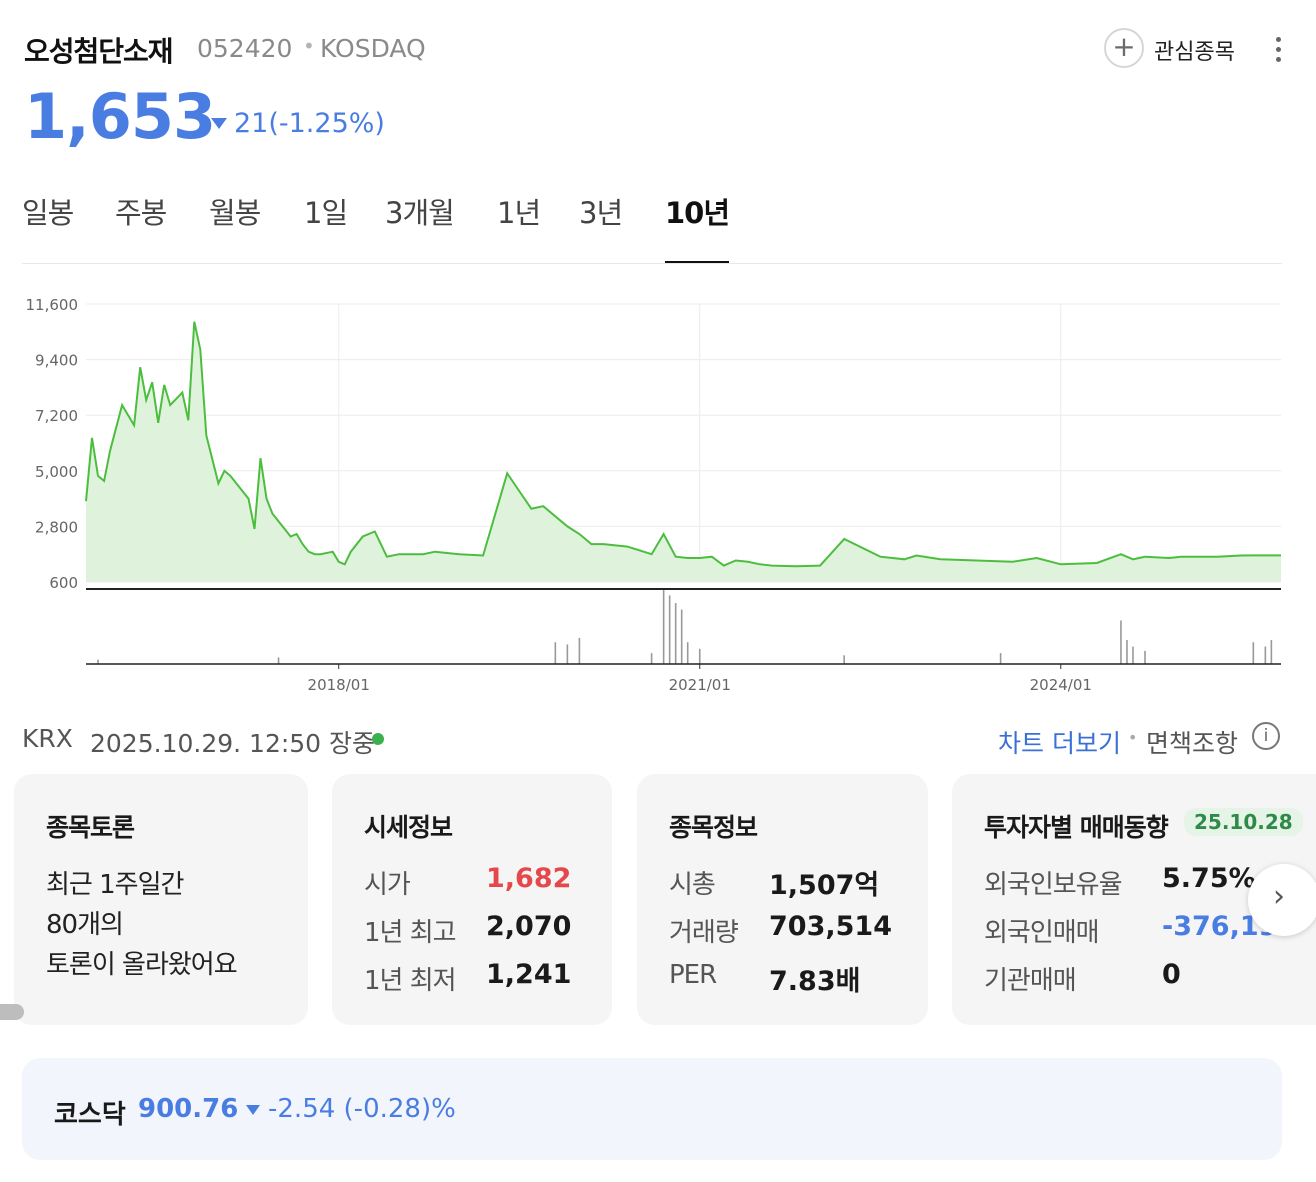 This screenshot has width=1316, height=1182. Describe the element at coordinates (700, 685) in the screenshot. I see `x-tick-label: 2021/01` at that location.